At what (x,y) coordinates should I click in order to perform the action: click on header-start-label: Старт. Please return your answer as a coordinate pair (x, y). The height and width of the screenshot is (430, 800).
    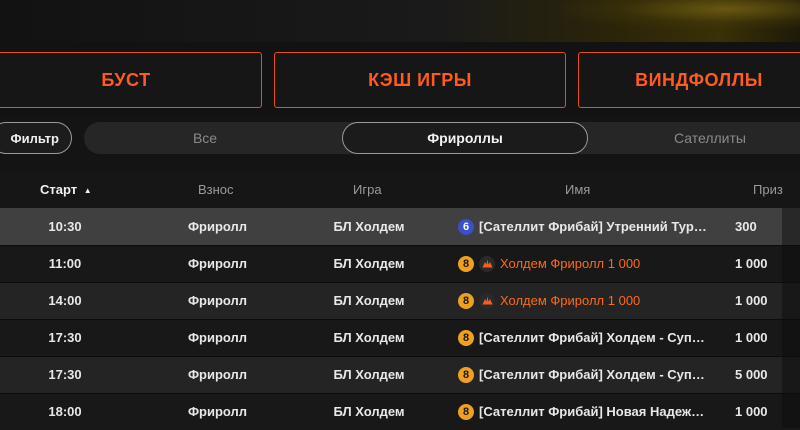
    Looking at the image, I should click on (59, 189).